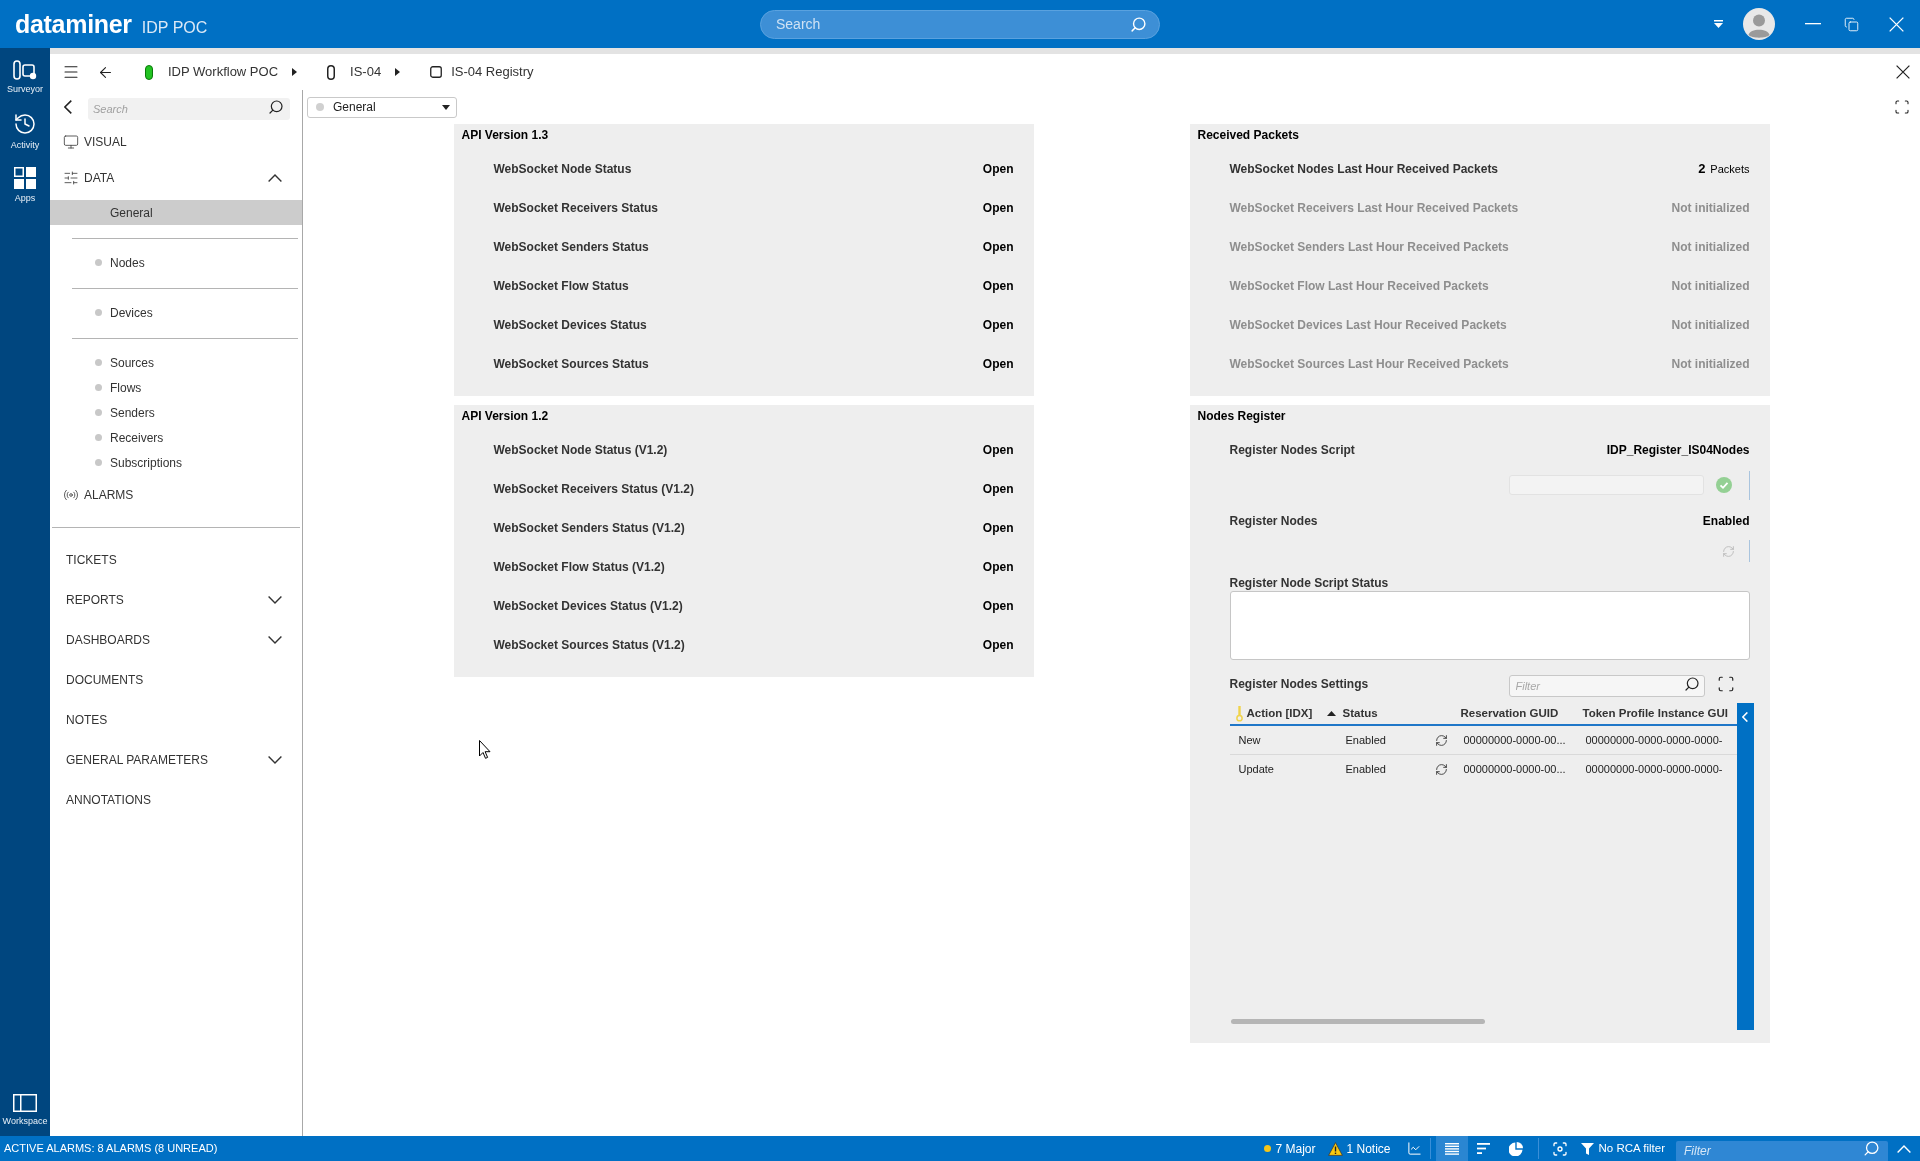 The image size is (1920, 1161). Describe the element at coordinates (1745, 866) in the screenshot. I see `side-panel-toggle` at that location.